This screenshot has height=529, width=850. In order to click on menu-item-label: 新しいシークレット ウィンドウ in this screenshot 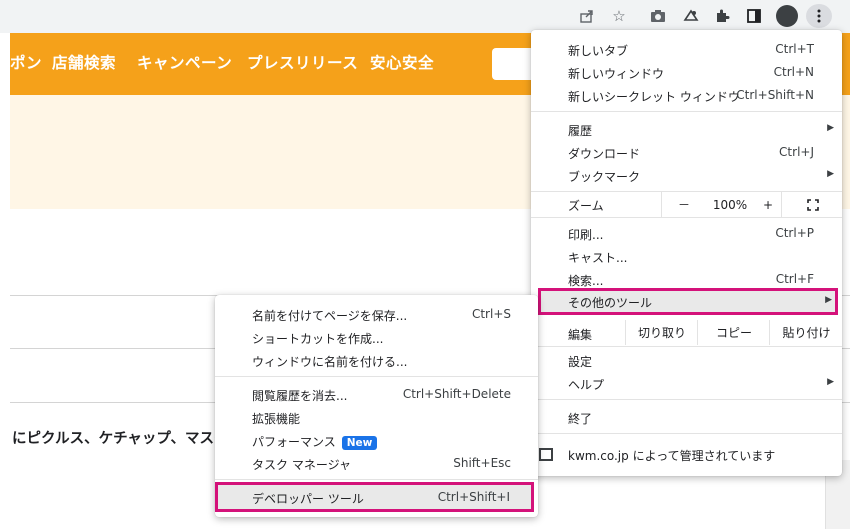, I will do `click(654, 97)`.